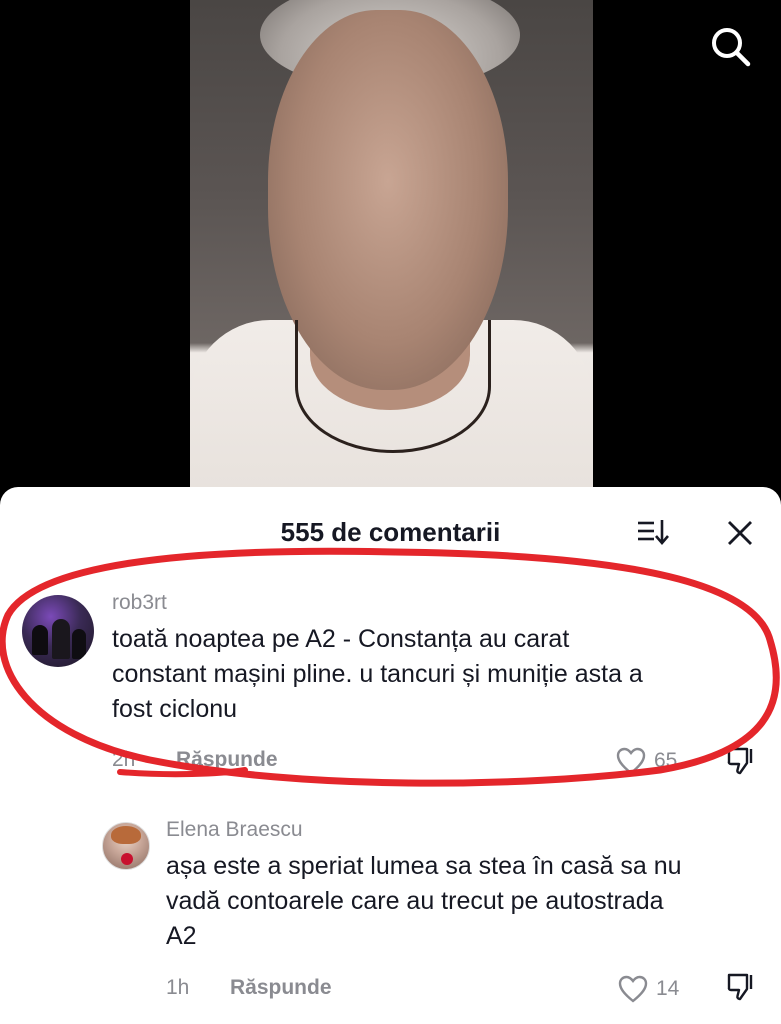  Describe the element at coordinates (393, 386) in the screenshot. I see `necklace` at that location.